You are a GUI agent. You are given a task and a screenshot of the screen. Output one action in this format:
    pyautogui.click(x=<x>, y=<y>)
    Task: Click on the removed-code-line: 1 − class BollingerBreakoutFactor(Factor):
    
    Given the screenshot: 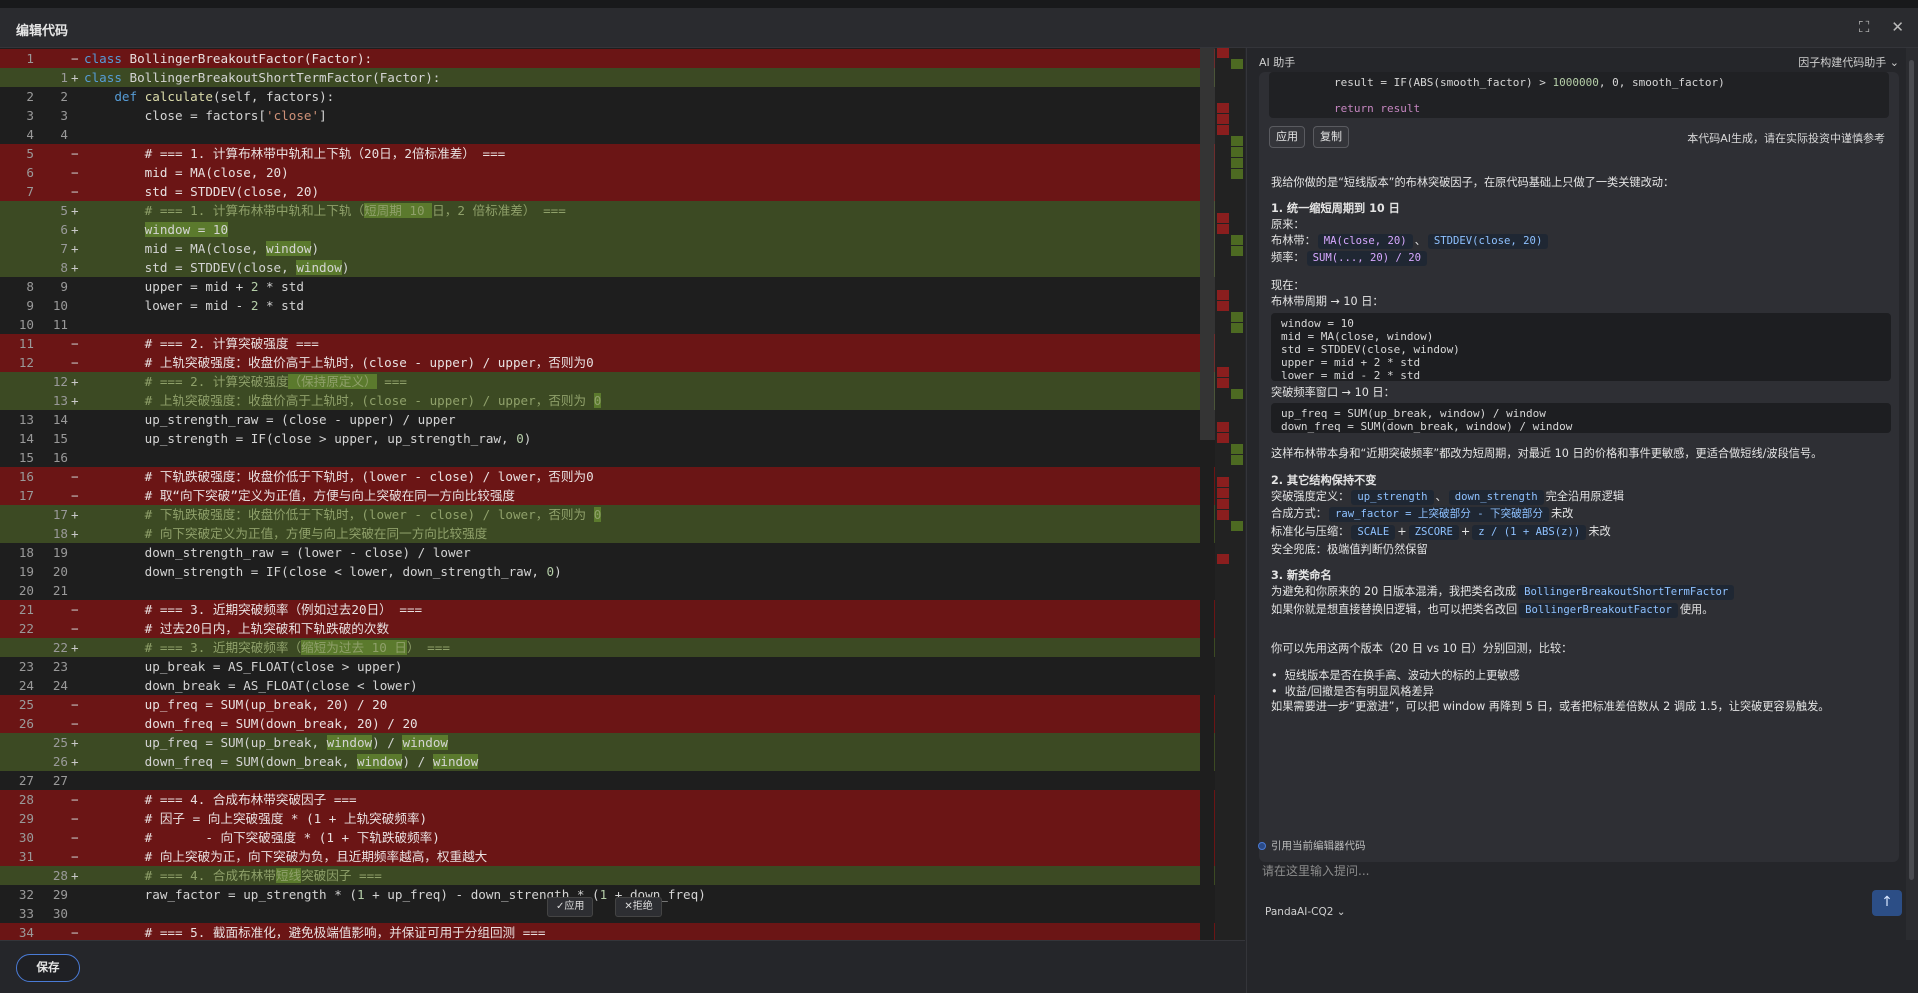 What is the action you would take?
    pyautogui.click(x=607, y=58)
    